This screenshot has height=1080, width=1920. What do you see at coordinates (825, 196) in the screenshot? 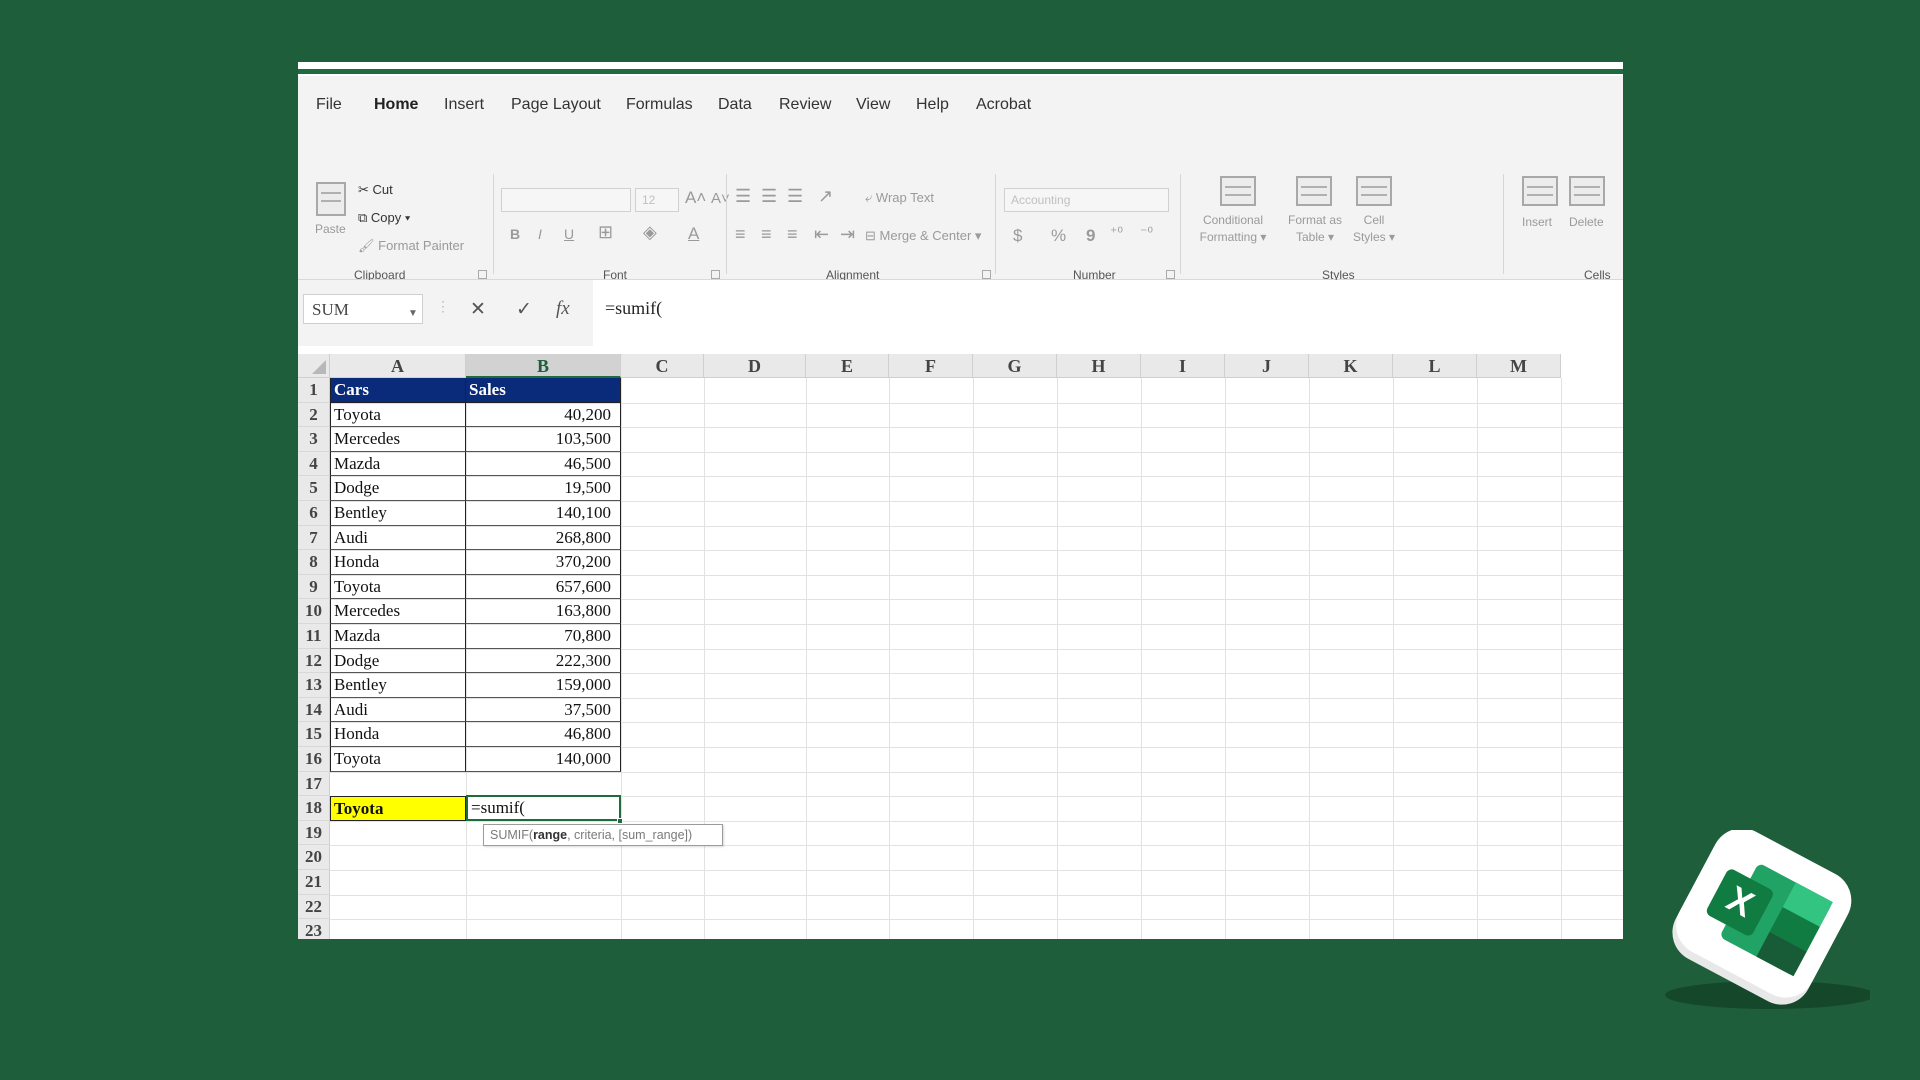
I see `orientation-icon: ↗` at bounding box center [825, 196].